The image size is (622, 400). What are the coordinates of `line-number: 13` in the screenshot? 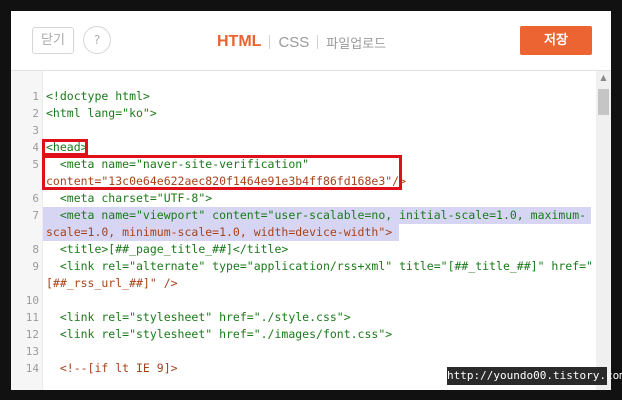 It's located at (32, 351).